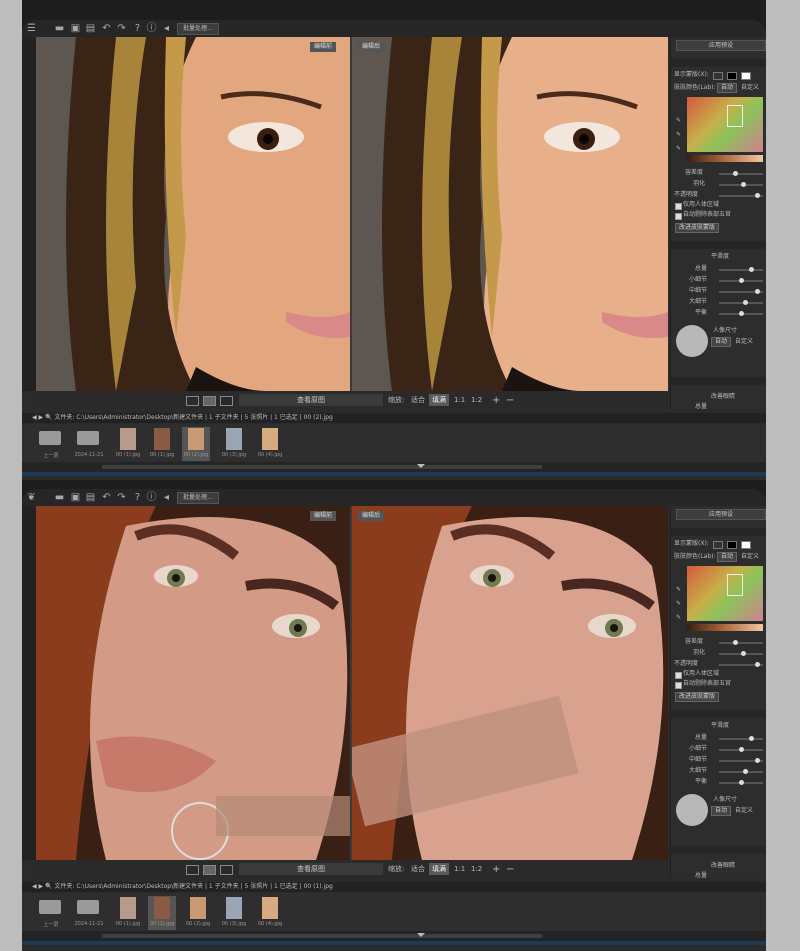  I want to click on help-icon: ?, so click(137, 497).